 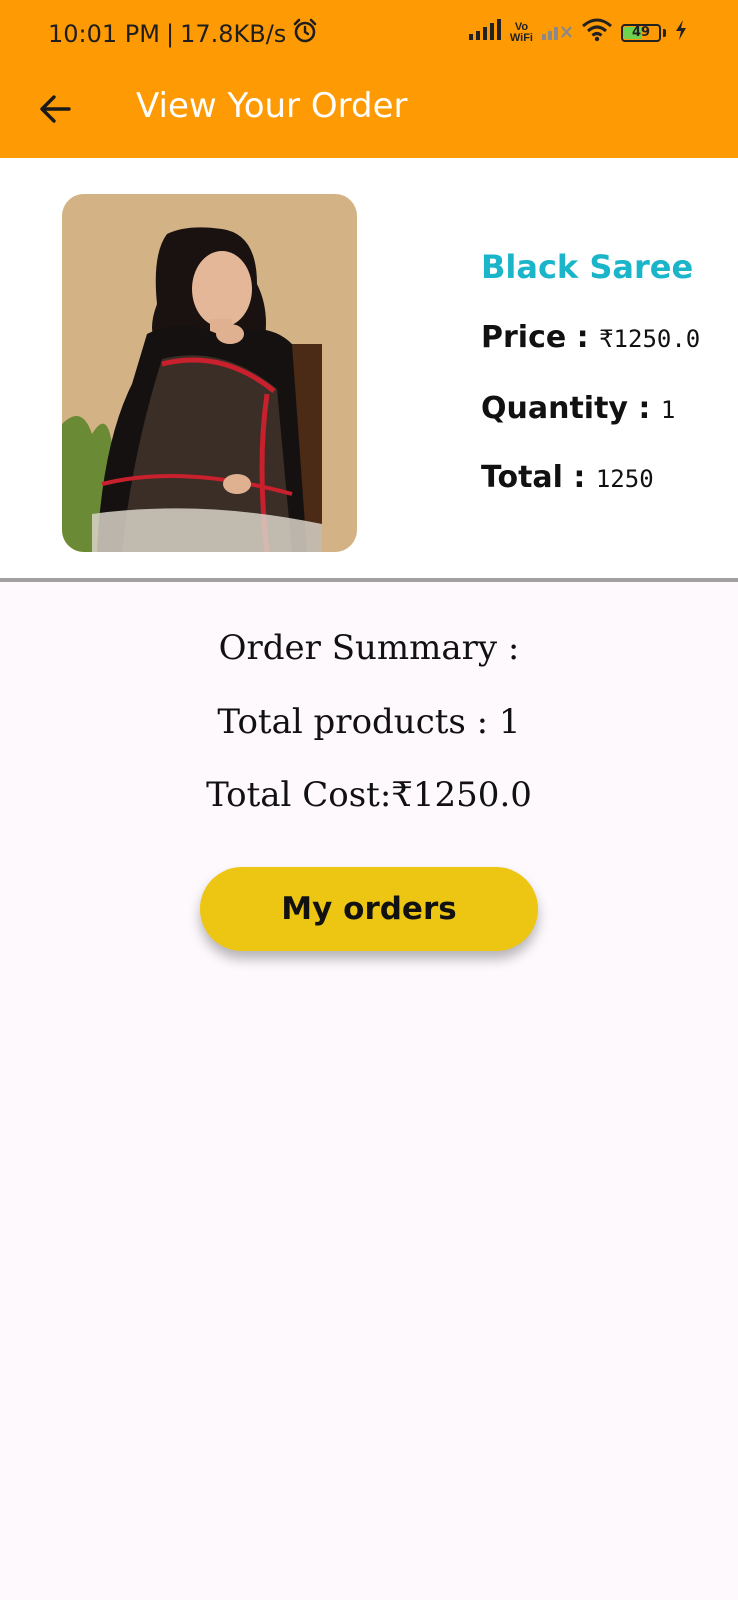 What do you see at coordinates (540, 337) in the screenshot?
I see `price-label: Price :` at bounding box center [540, 337].